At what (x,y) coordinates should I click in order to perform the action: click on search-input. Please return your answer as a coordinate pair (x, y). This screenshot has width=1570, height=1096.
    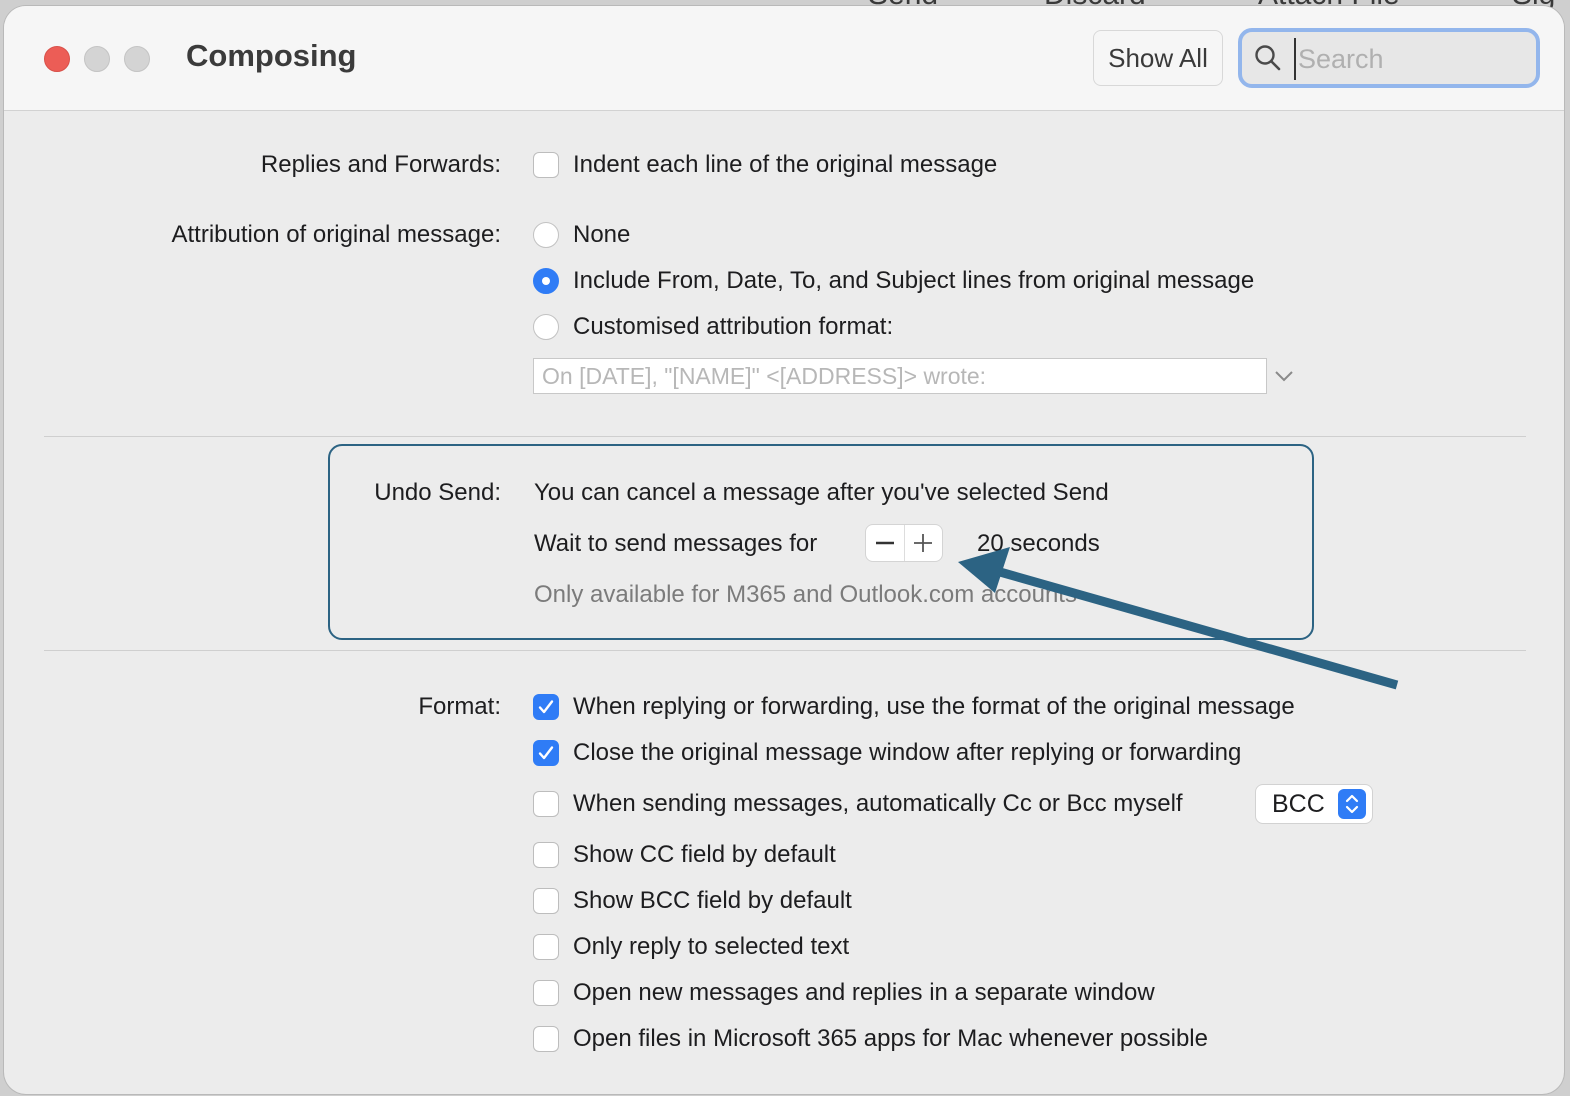
    Looking at the image, I should click on (1412, 59).